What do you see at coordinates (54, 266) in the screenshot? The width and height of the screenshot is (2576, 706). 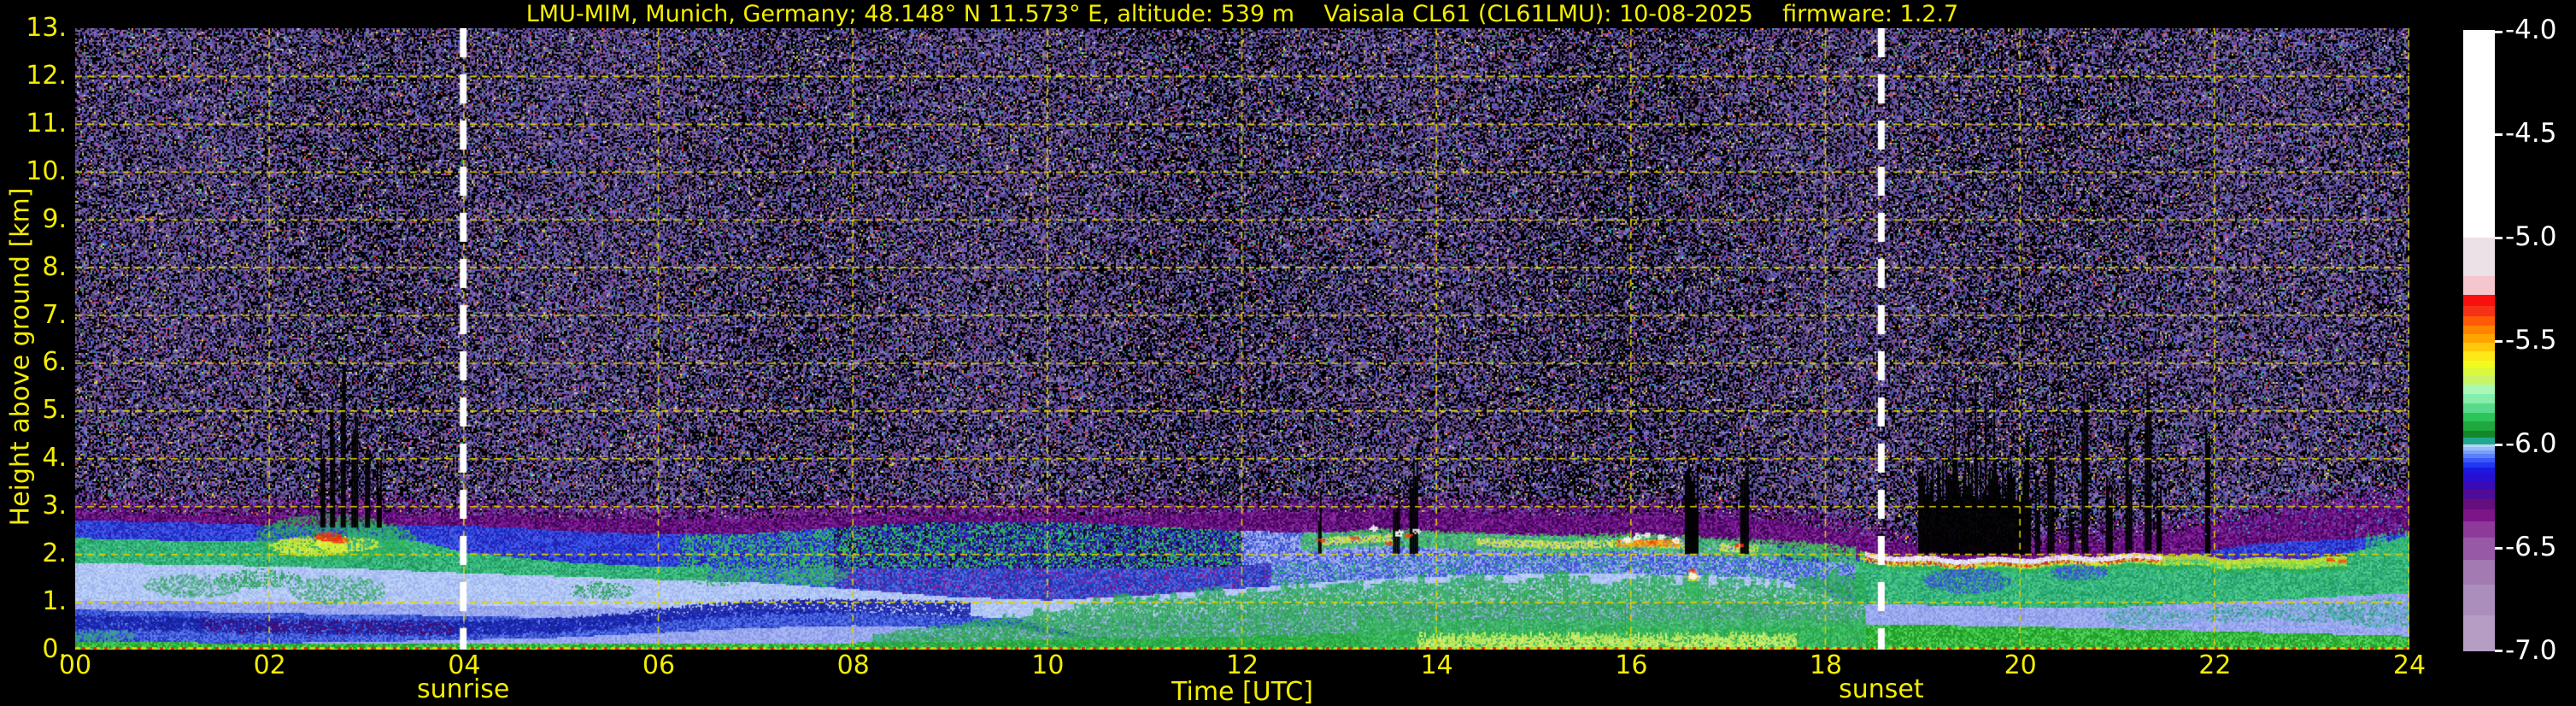 I see `y-tick-label: 8.` at bounding box center [54, 266].